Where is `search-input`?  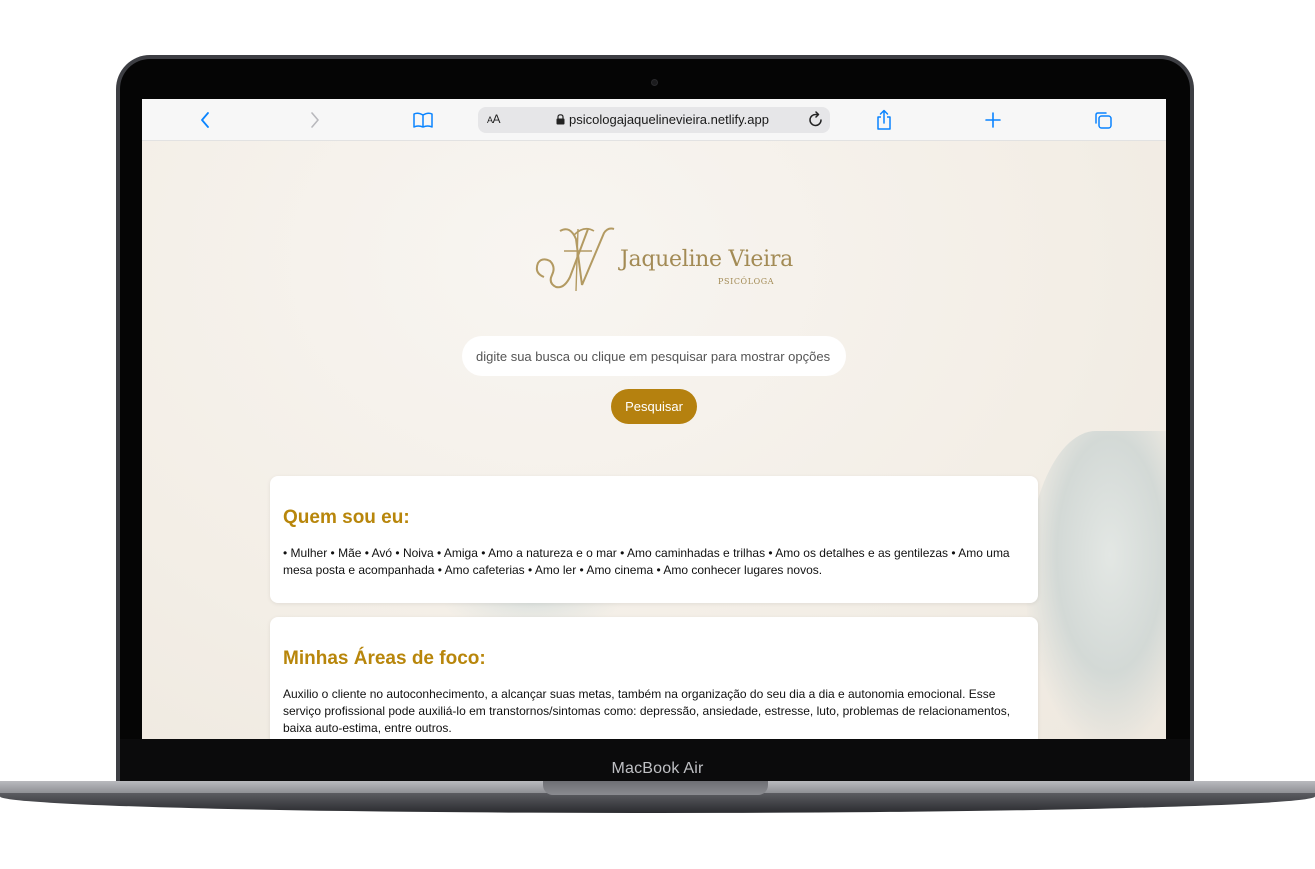 search-input is located at coordinates (654, 356).